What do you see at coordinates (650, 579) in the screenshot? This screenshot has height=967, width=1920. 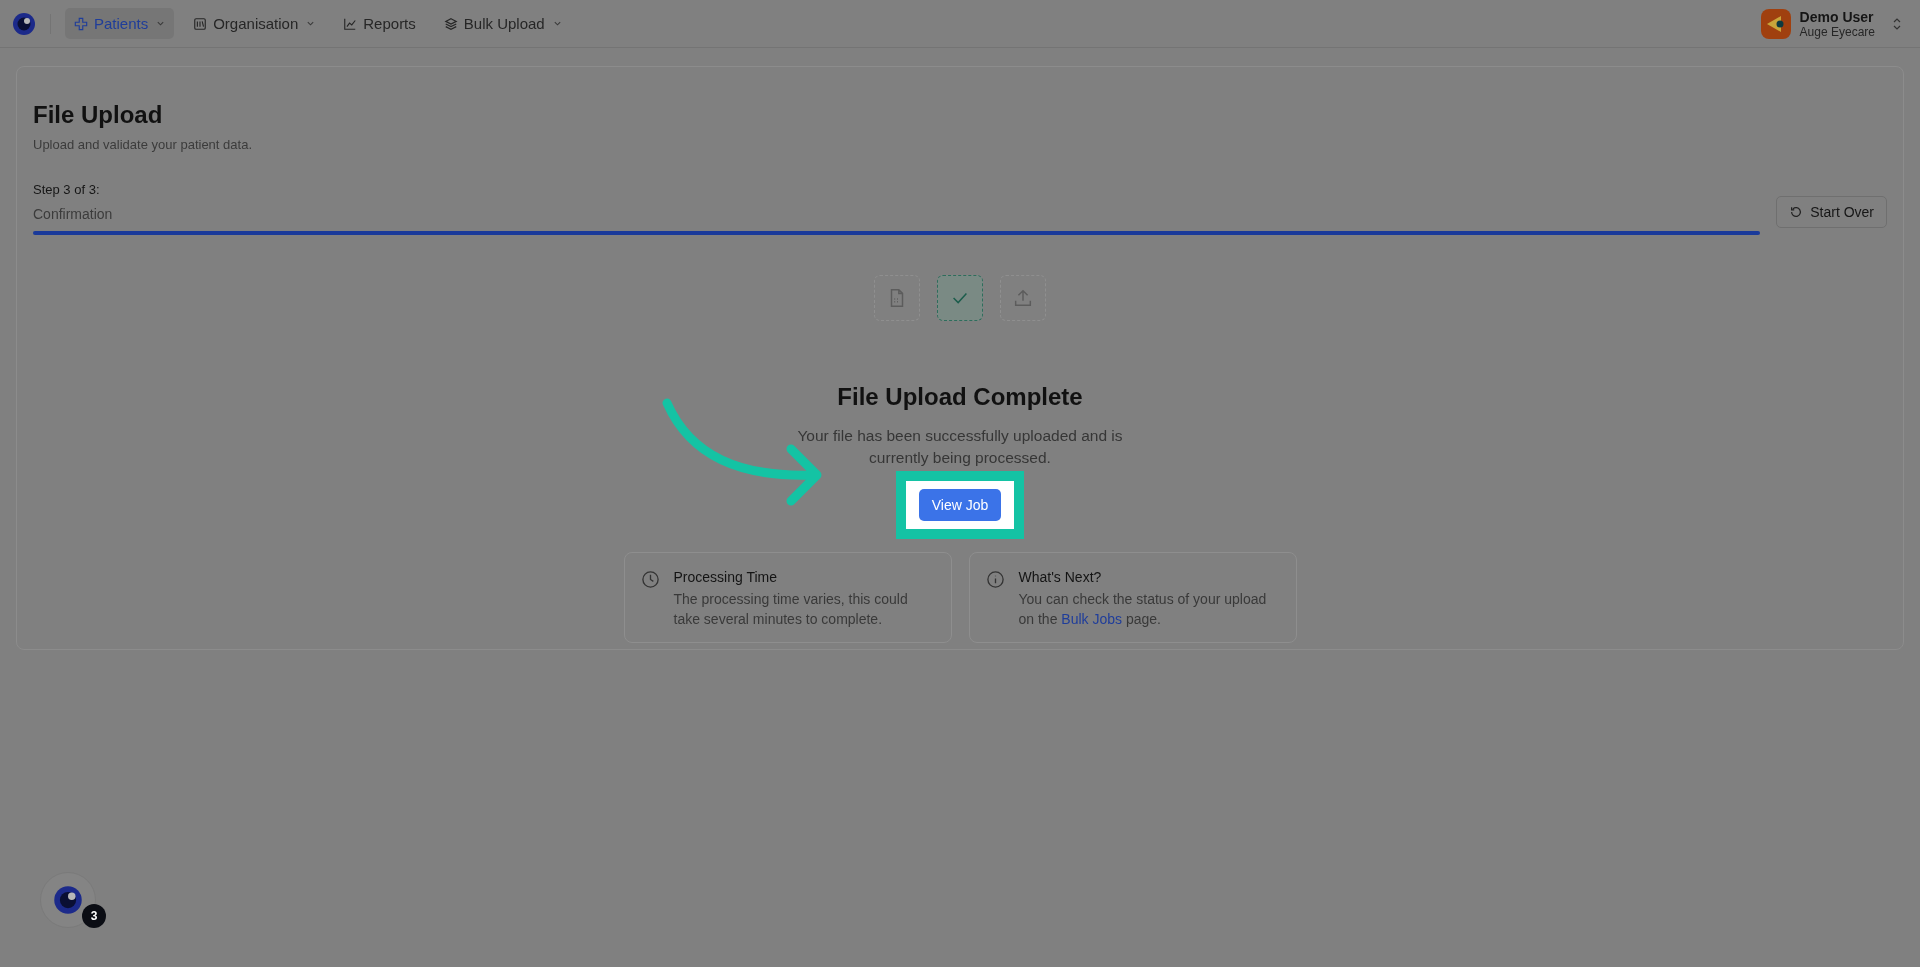 I see `clock-icon` at bounding box center [650, 579].